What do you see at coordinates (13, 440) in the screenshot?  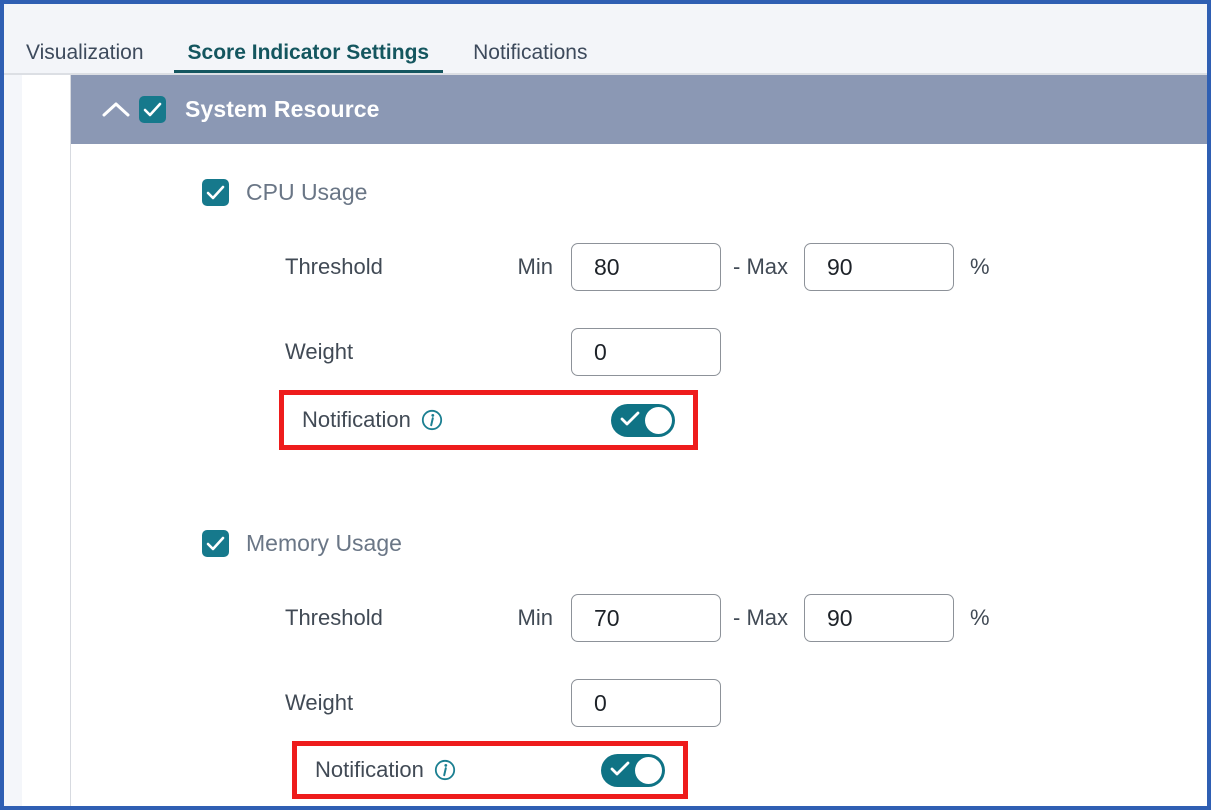 I see `left-rail` at bounding box center [13, 440].